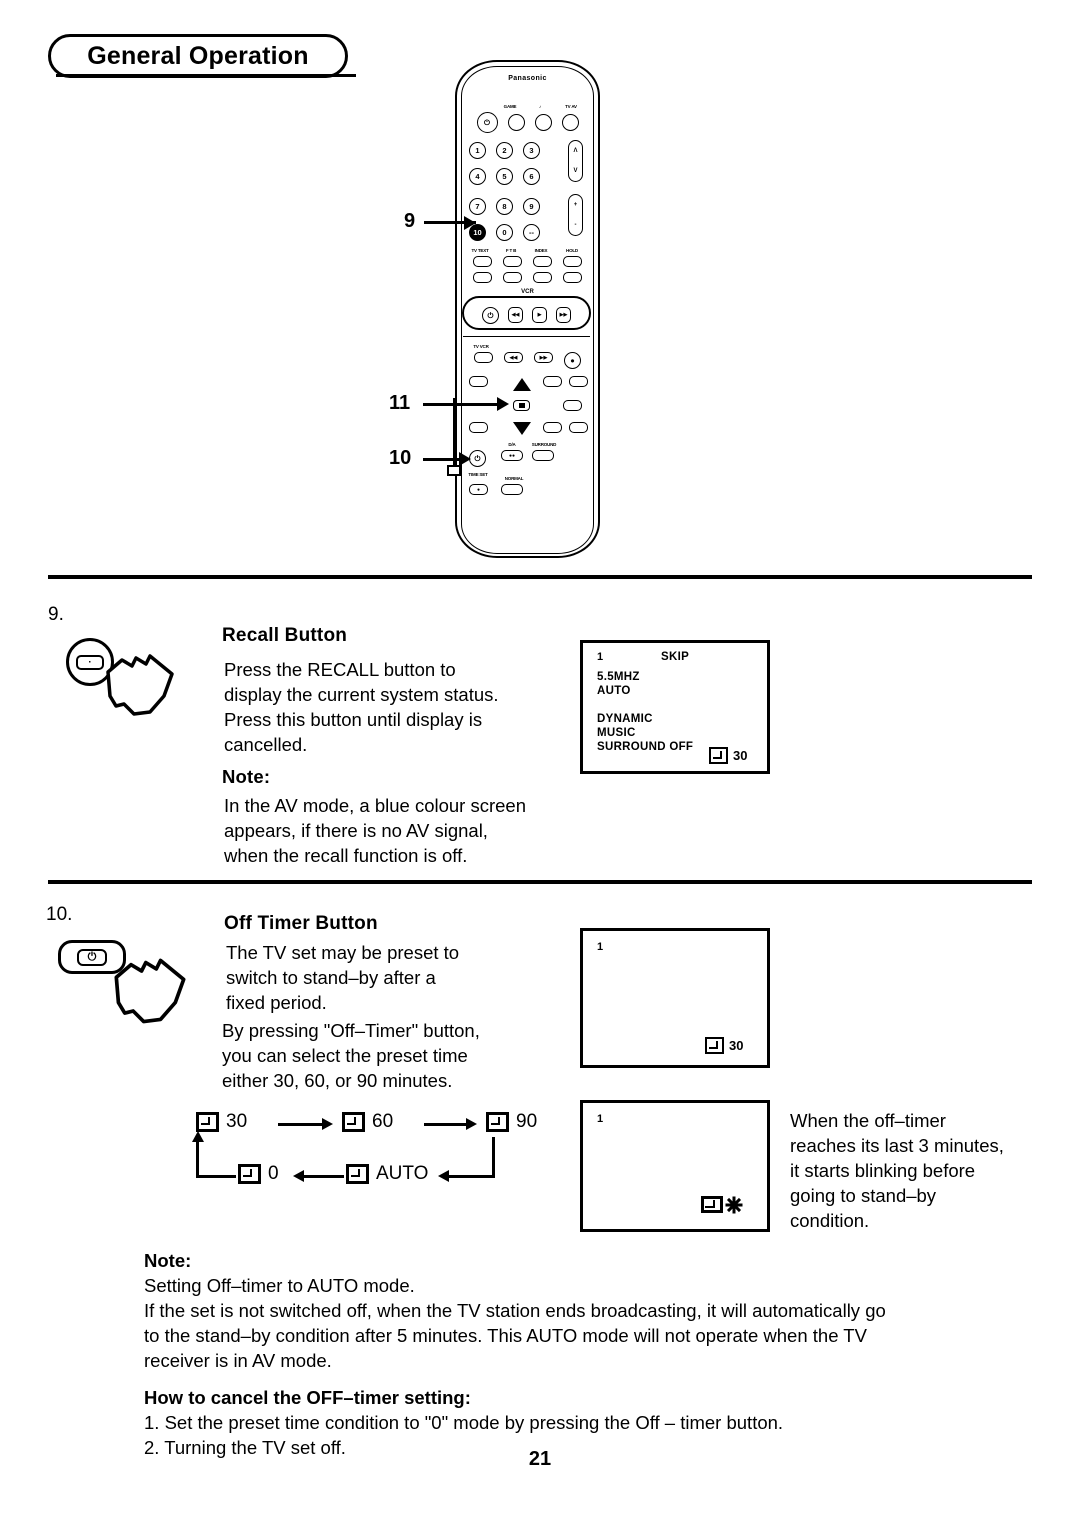 The image size is (1080, 1523). What do you see at coordinates (246, 776) in the screenshot?
I see `recall-note-title: Note:` at bounding box center [246, 776].